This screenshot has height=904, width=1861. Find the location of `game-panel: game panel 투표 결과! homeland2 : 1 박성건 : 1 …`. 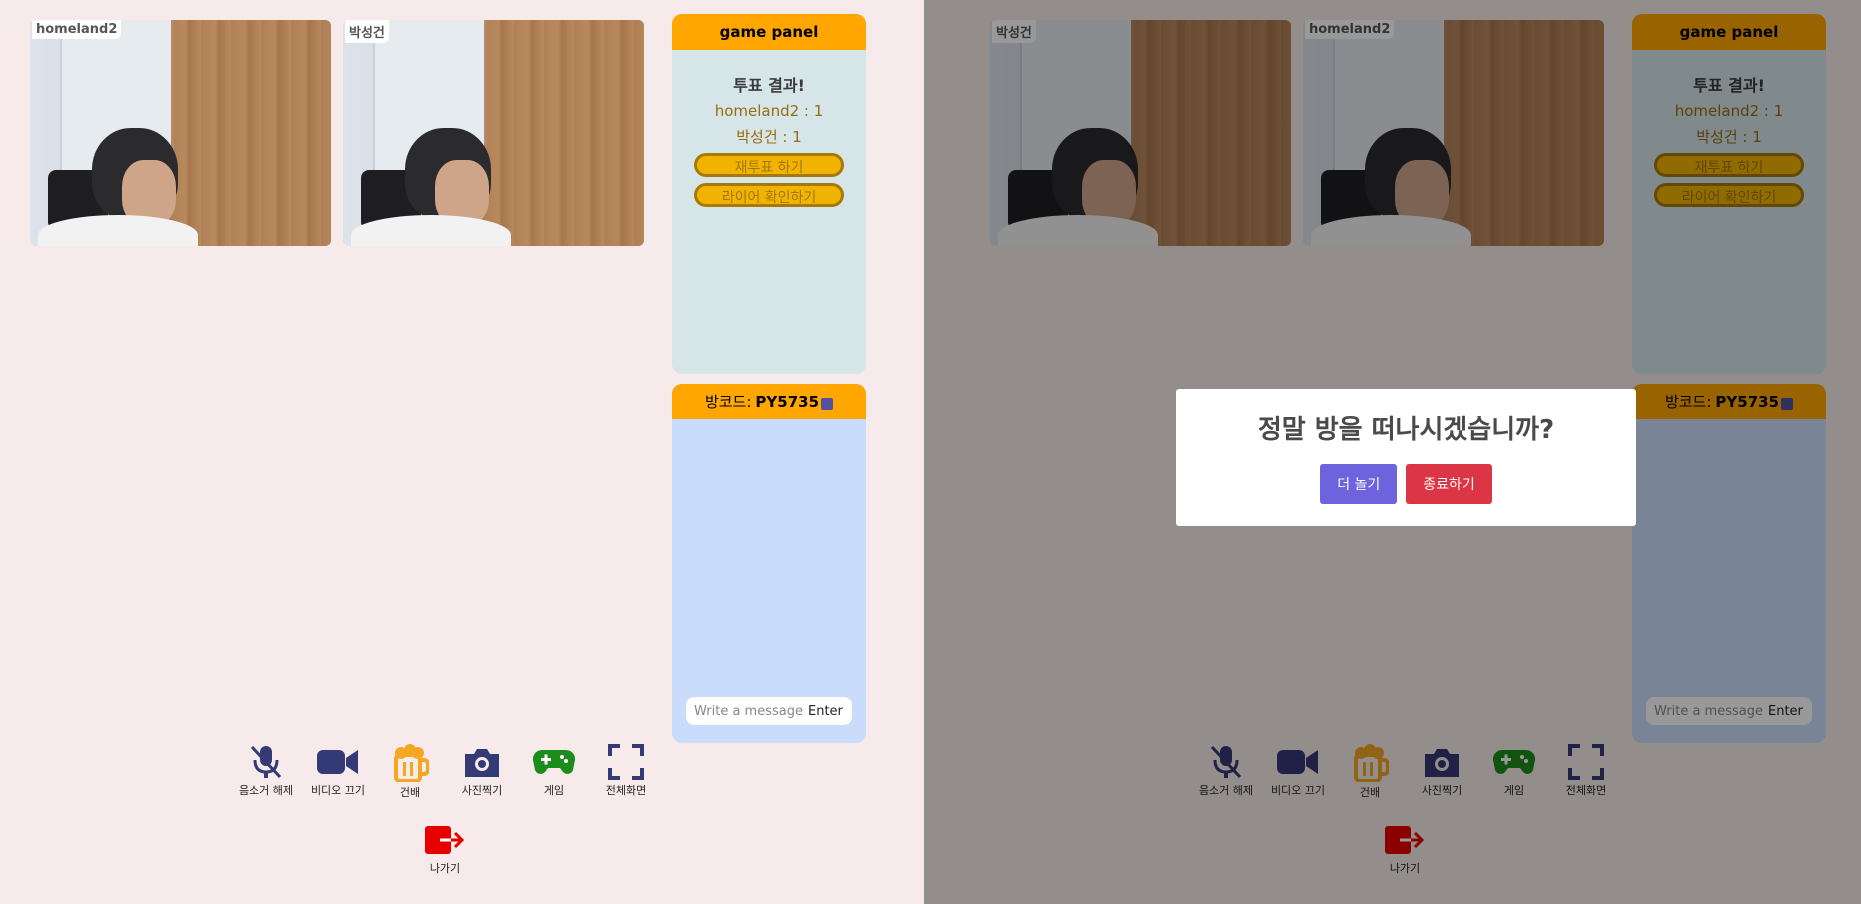

game-panel: game panel 투표 결과! homeland2 : 1 박성건 : 1 … is located at coordinates (769, 194).